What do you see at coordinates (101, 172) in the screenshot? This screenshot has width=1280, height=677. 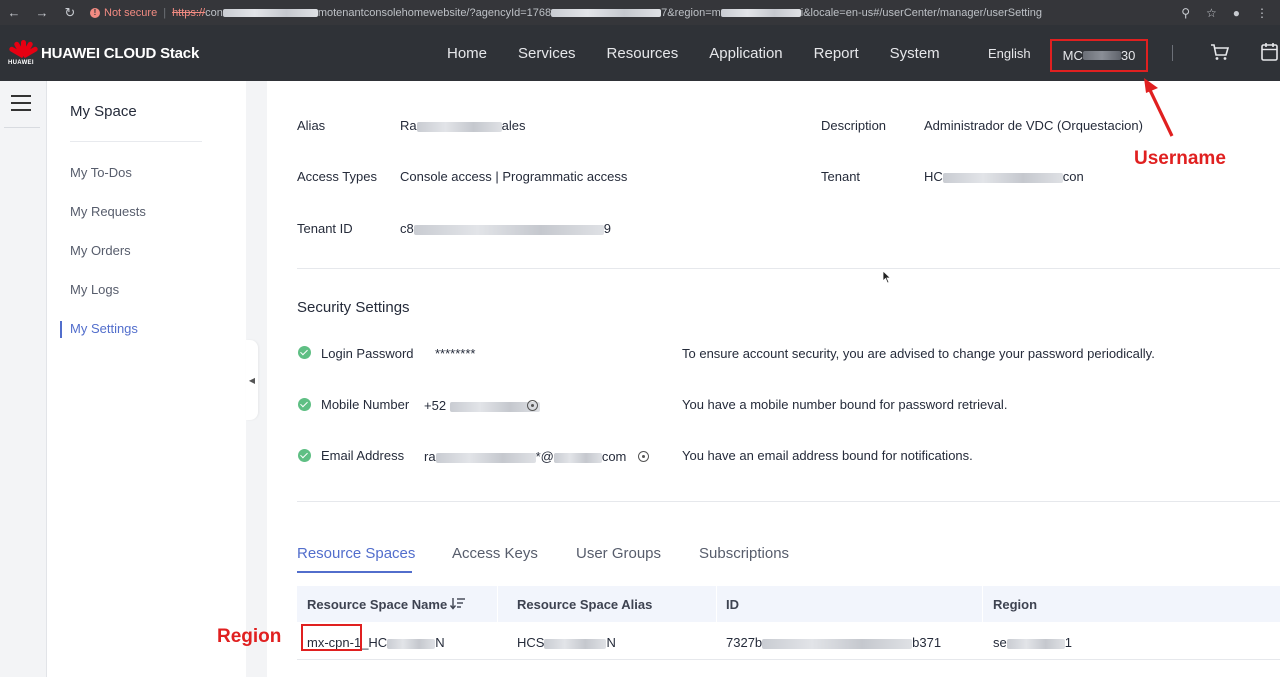 I see `side-item-my-todos: My To-Dos` at bounding box center [101, 172].